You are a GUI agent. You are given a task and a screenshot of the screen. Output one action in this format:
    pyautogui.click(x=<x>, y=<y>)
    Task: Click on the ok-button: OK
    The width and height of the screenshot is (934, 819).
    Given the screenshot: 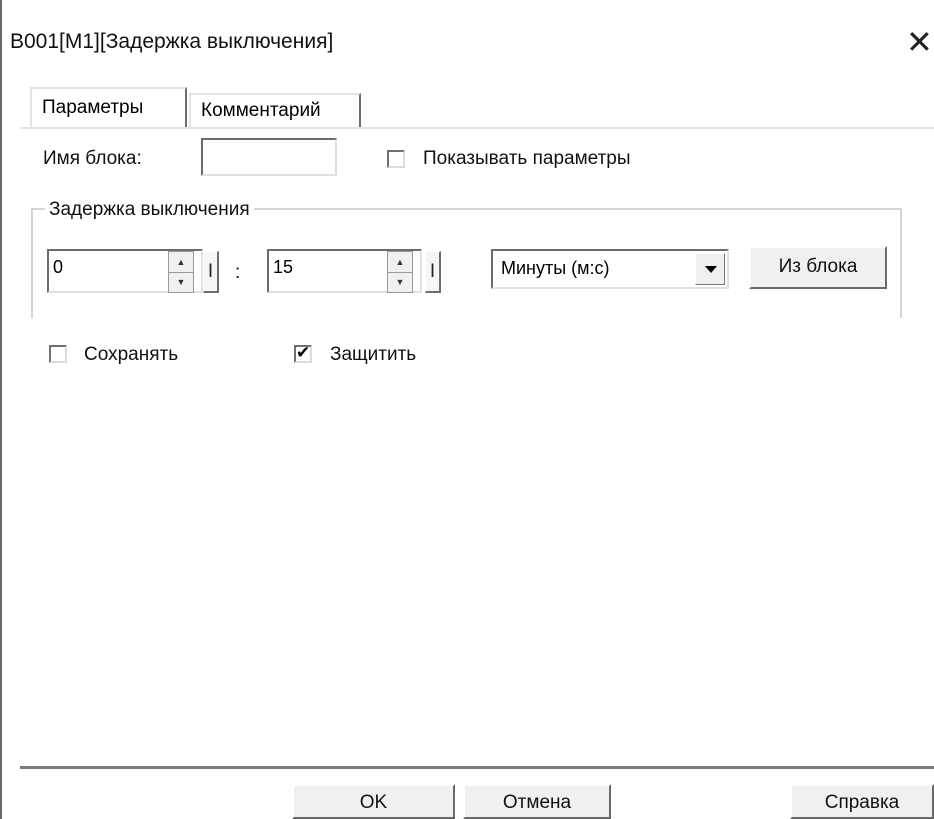 What is the action you would take?
    pyautogui.click(x=373, y=801)
    